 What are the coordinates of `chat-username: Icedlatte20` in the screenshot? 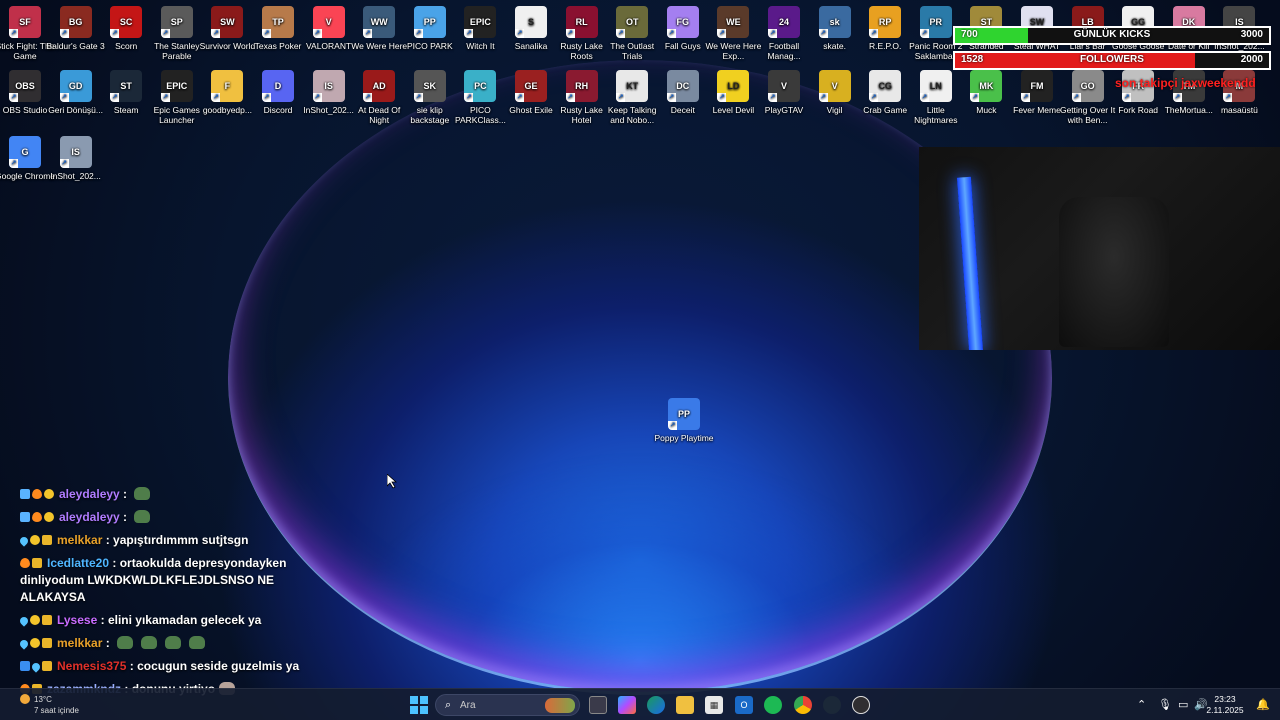 It's located at (78, 563).